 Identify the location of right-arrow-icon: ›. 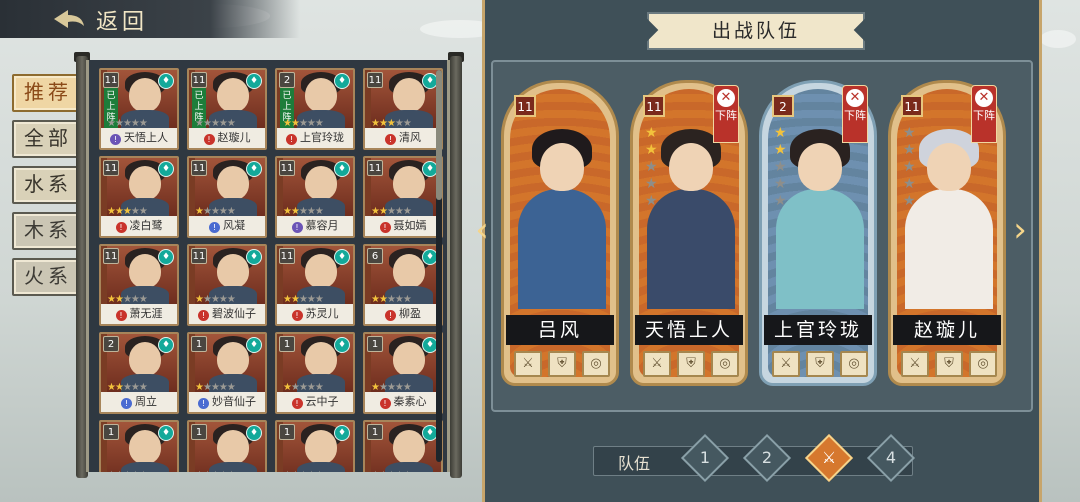
(1020, 230).